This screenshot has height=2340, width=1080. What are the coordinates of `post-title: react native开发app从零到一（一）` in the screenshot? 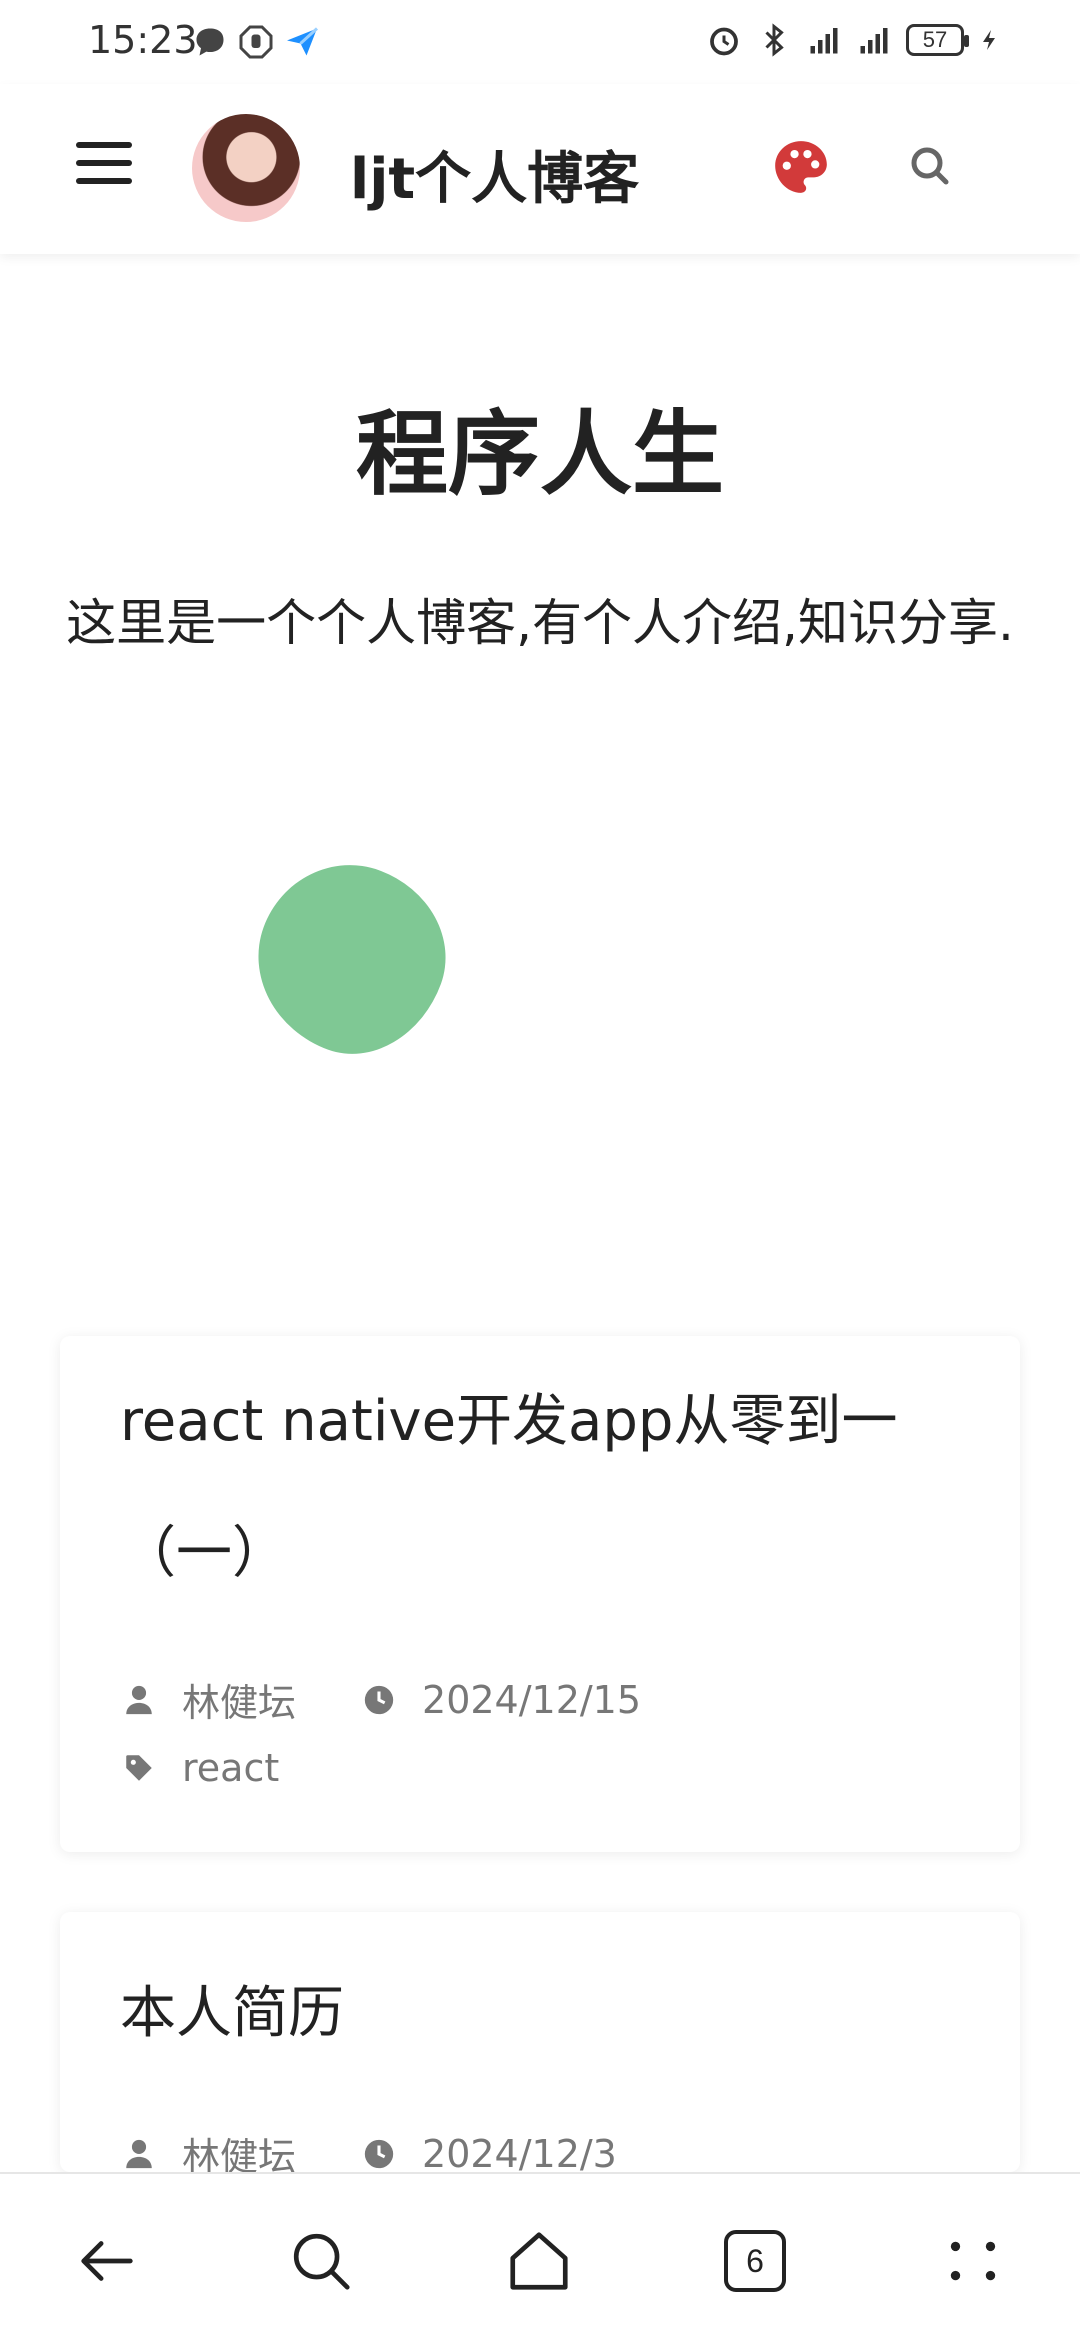 It's located at (550, 1488).